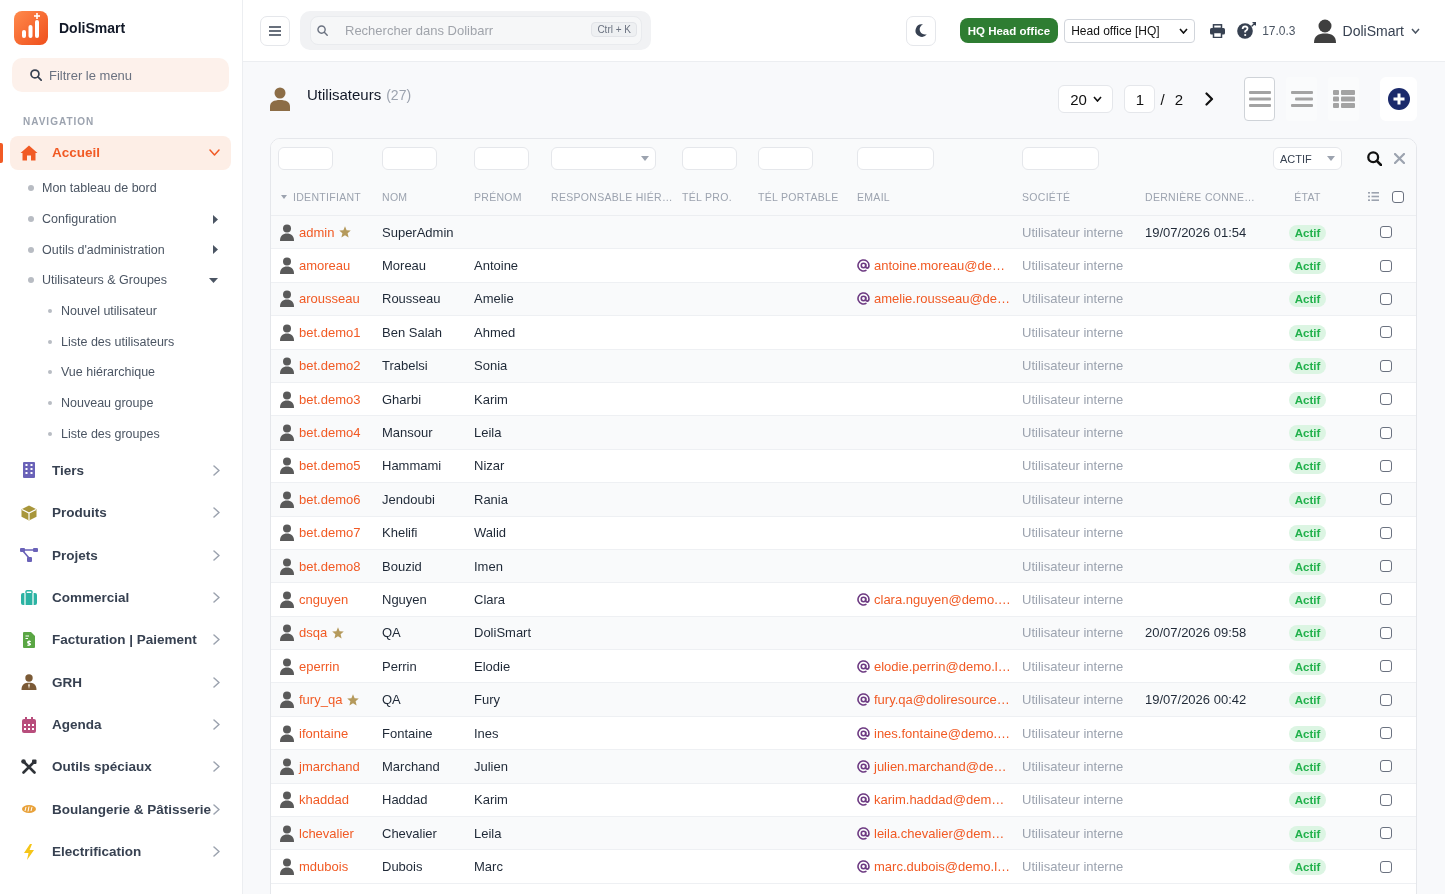 The width and height of the screenshot is (1445, 894). I want to click on column-header: TÉL PRO., so click(707, 196).